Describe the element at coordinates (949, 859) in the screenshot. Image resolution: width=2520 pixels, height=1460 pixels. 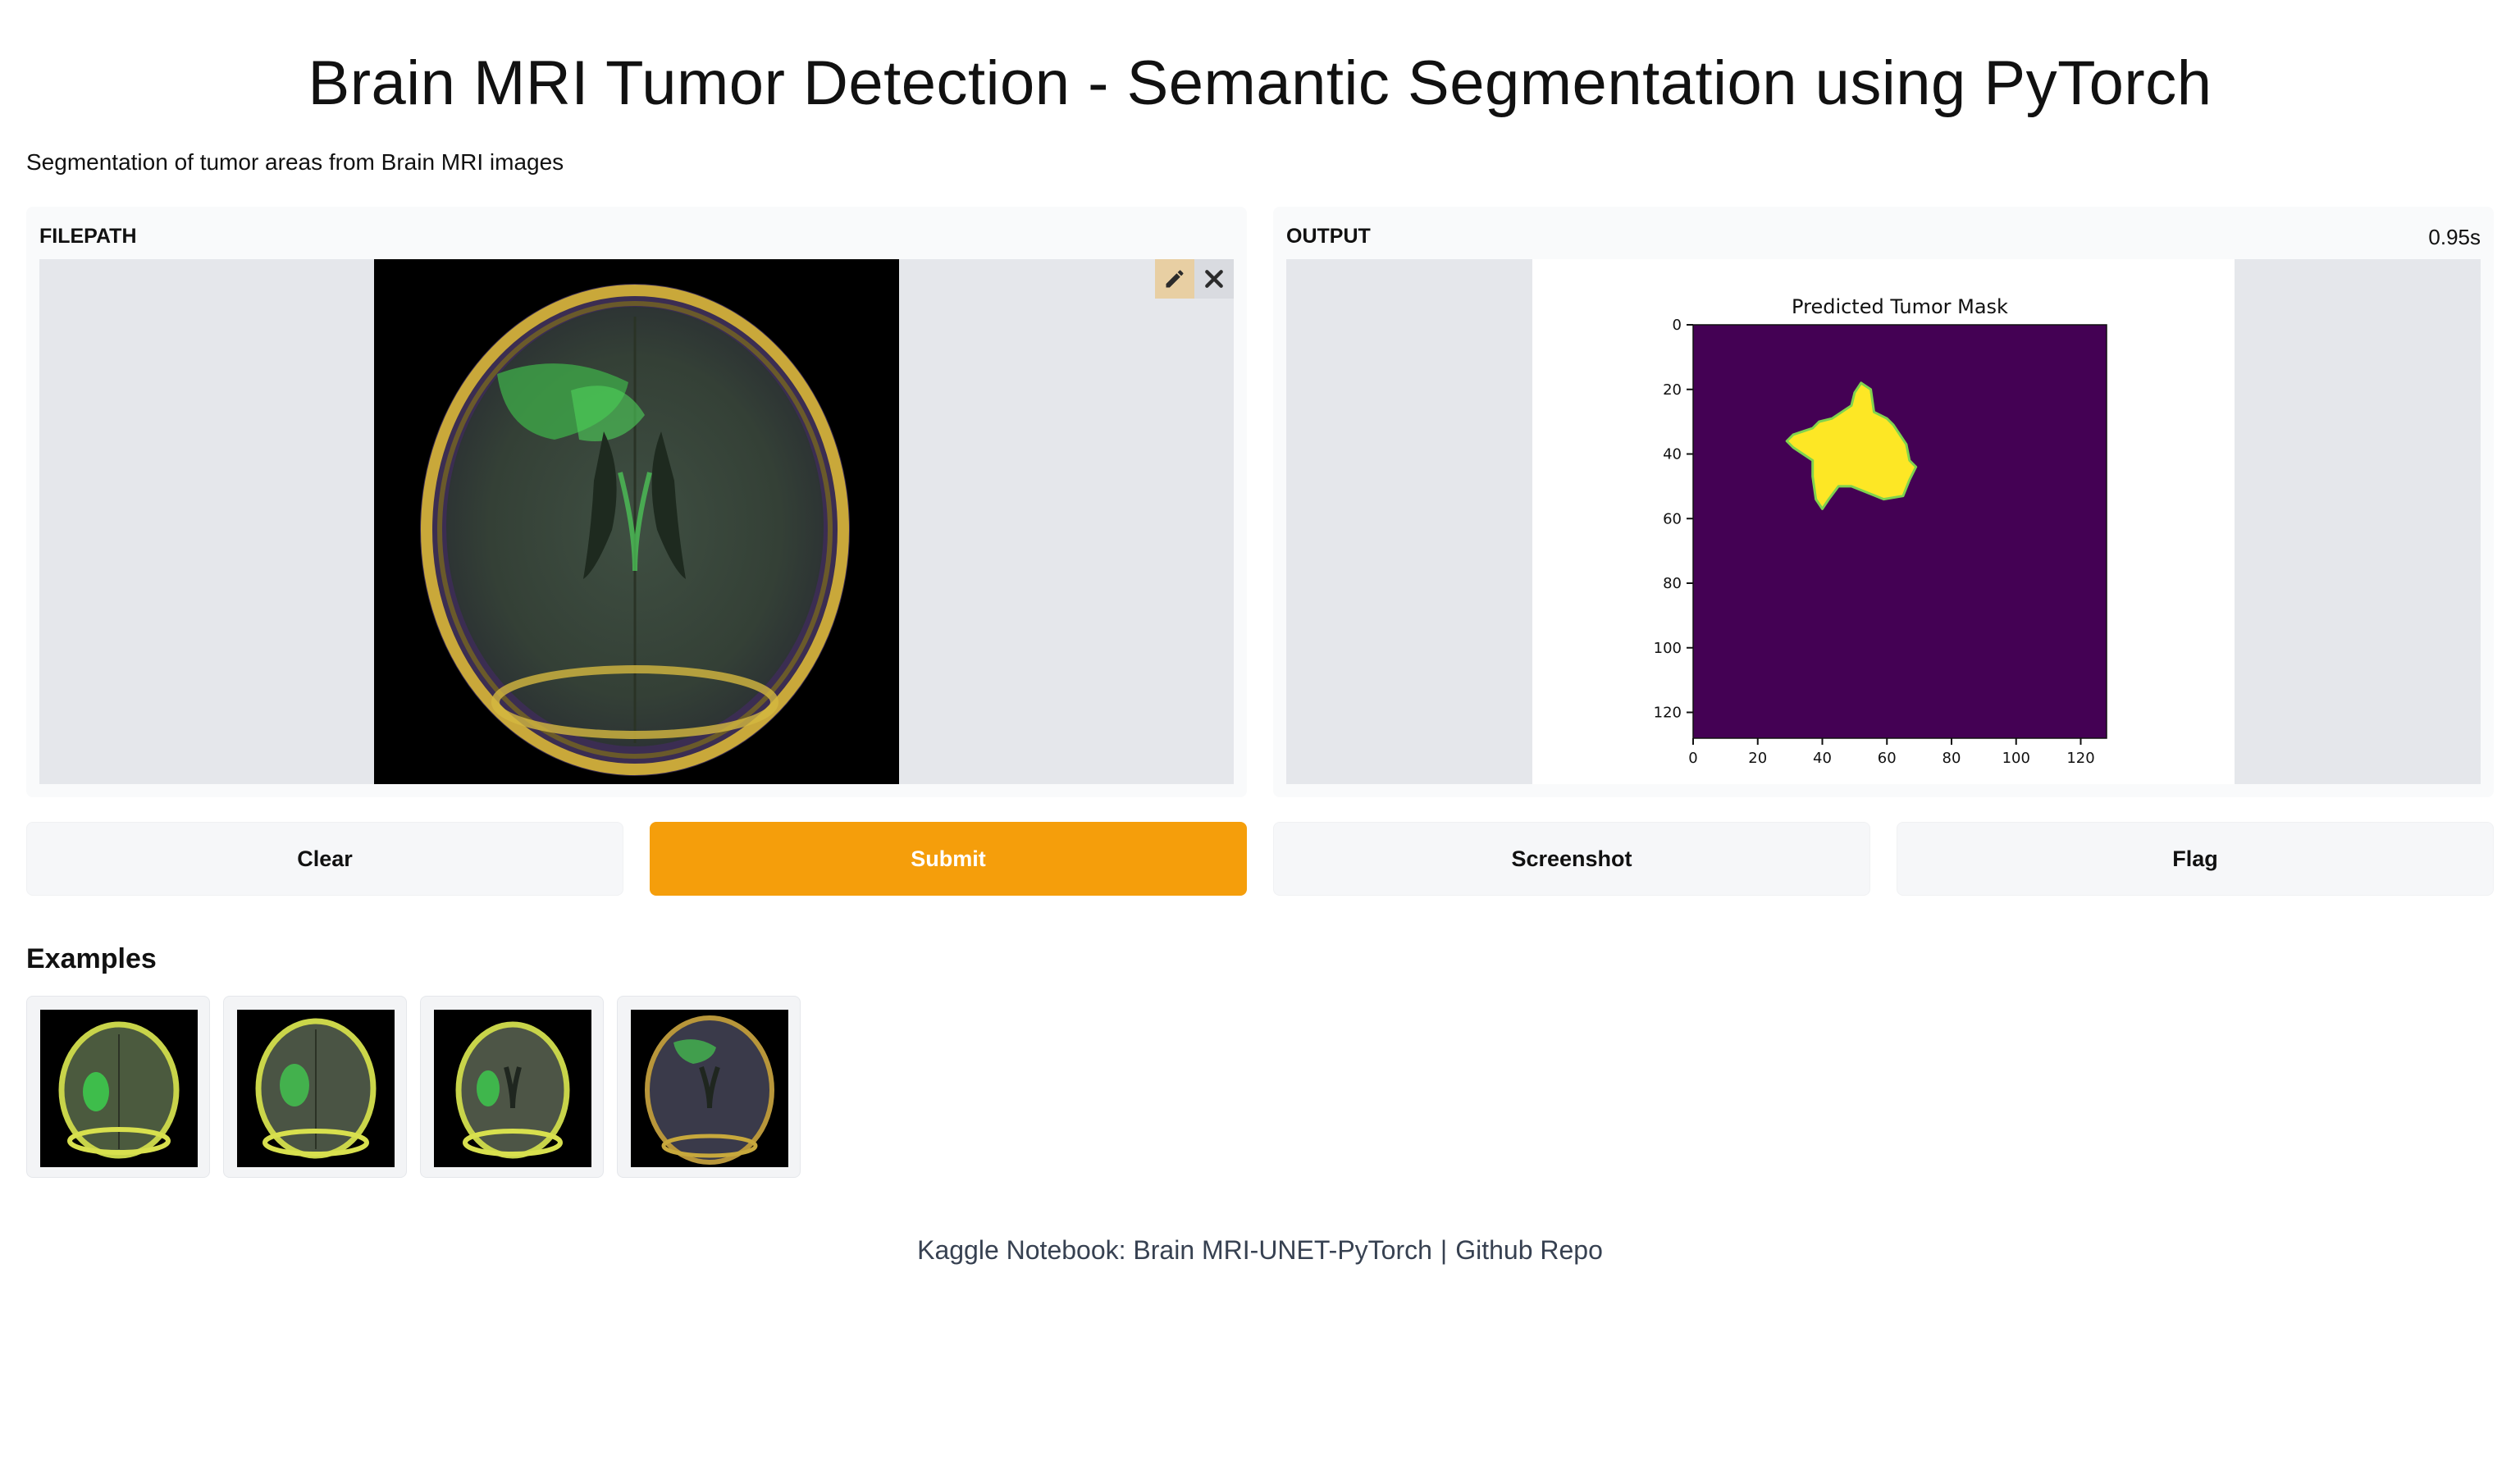
I see `submit-button: Submit` at that location.